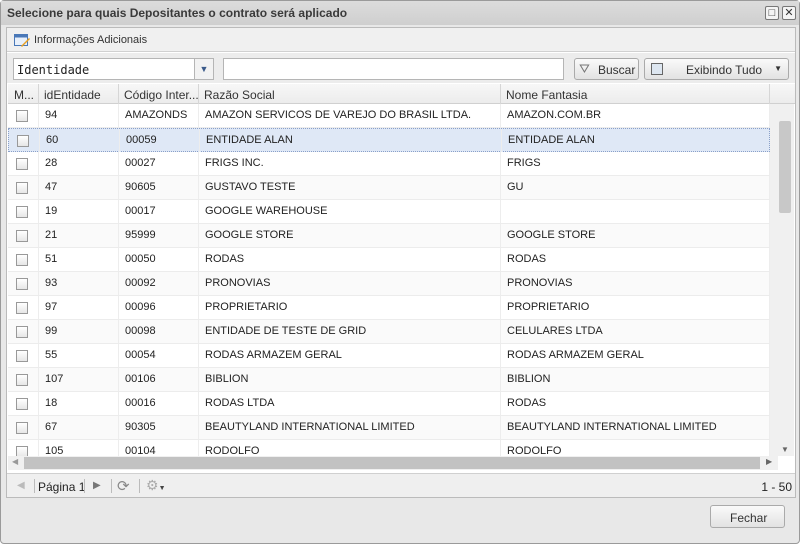 This screenshot has height=544, width=800. Describe the element at coordinates (350, 187) in the screenshot. I see `cell-razao: GUSTAVO TESTE` at that location.